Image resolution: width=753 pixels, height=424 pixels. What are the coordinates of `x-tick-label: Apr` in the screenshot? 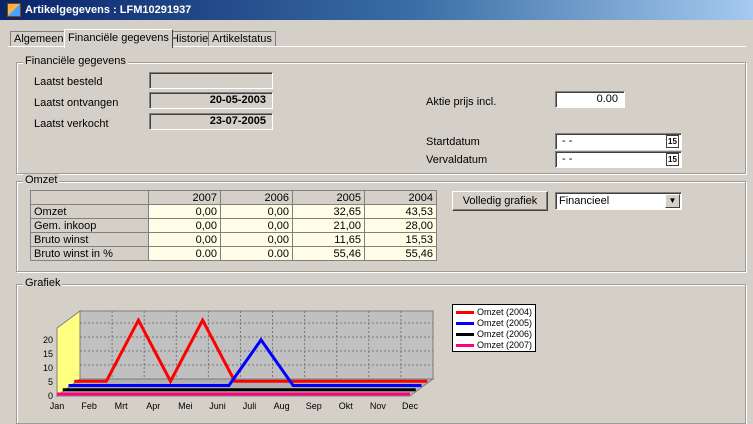 It's located at (153, 406).